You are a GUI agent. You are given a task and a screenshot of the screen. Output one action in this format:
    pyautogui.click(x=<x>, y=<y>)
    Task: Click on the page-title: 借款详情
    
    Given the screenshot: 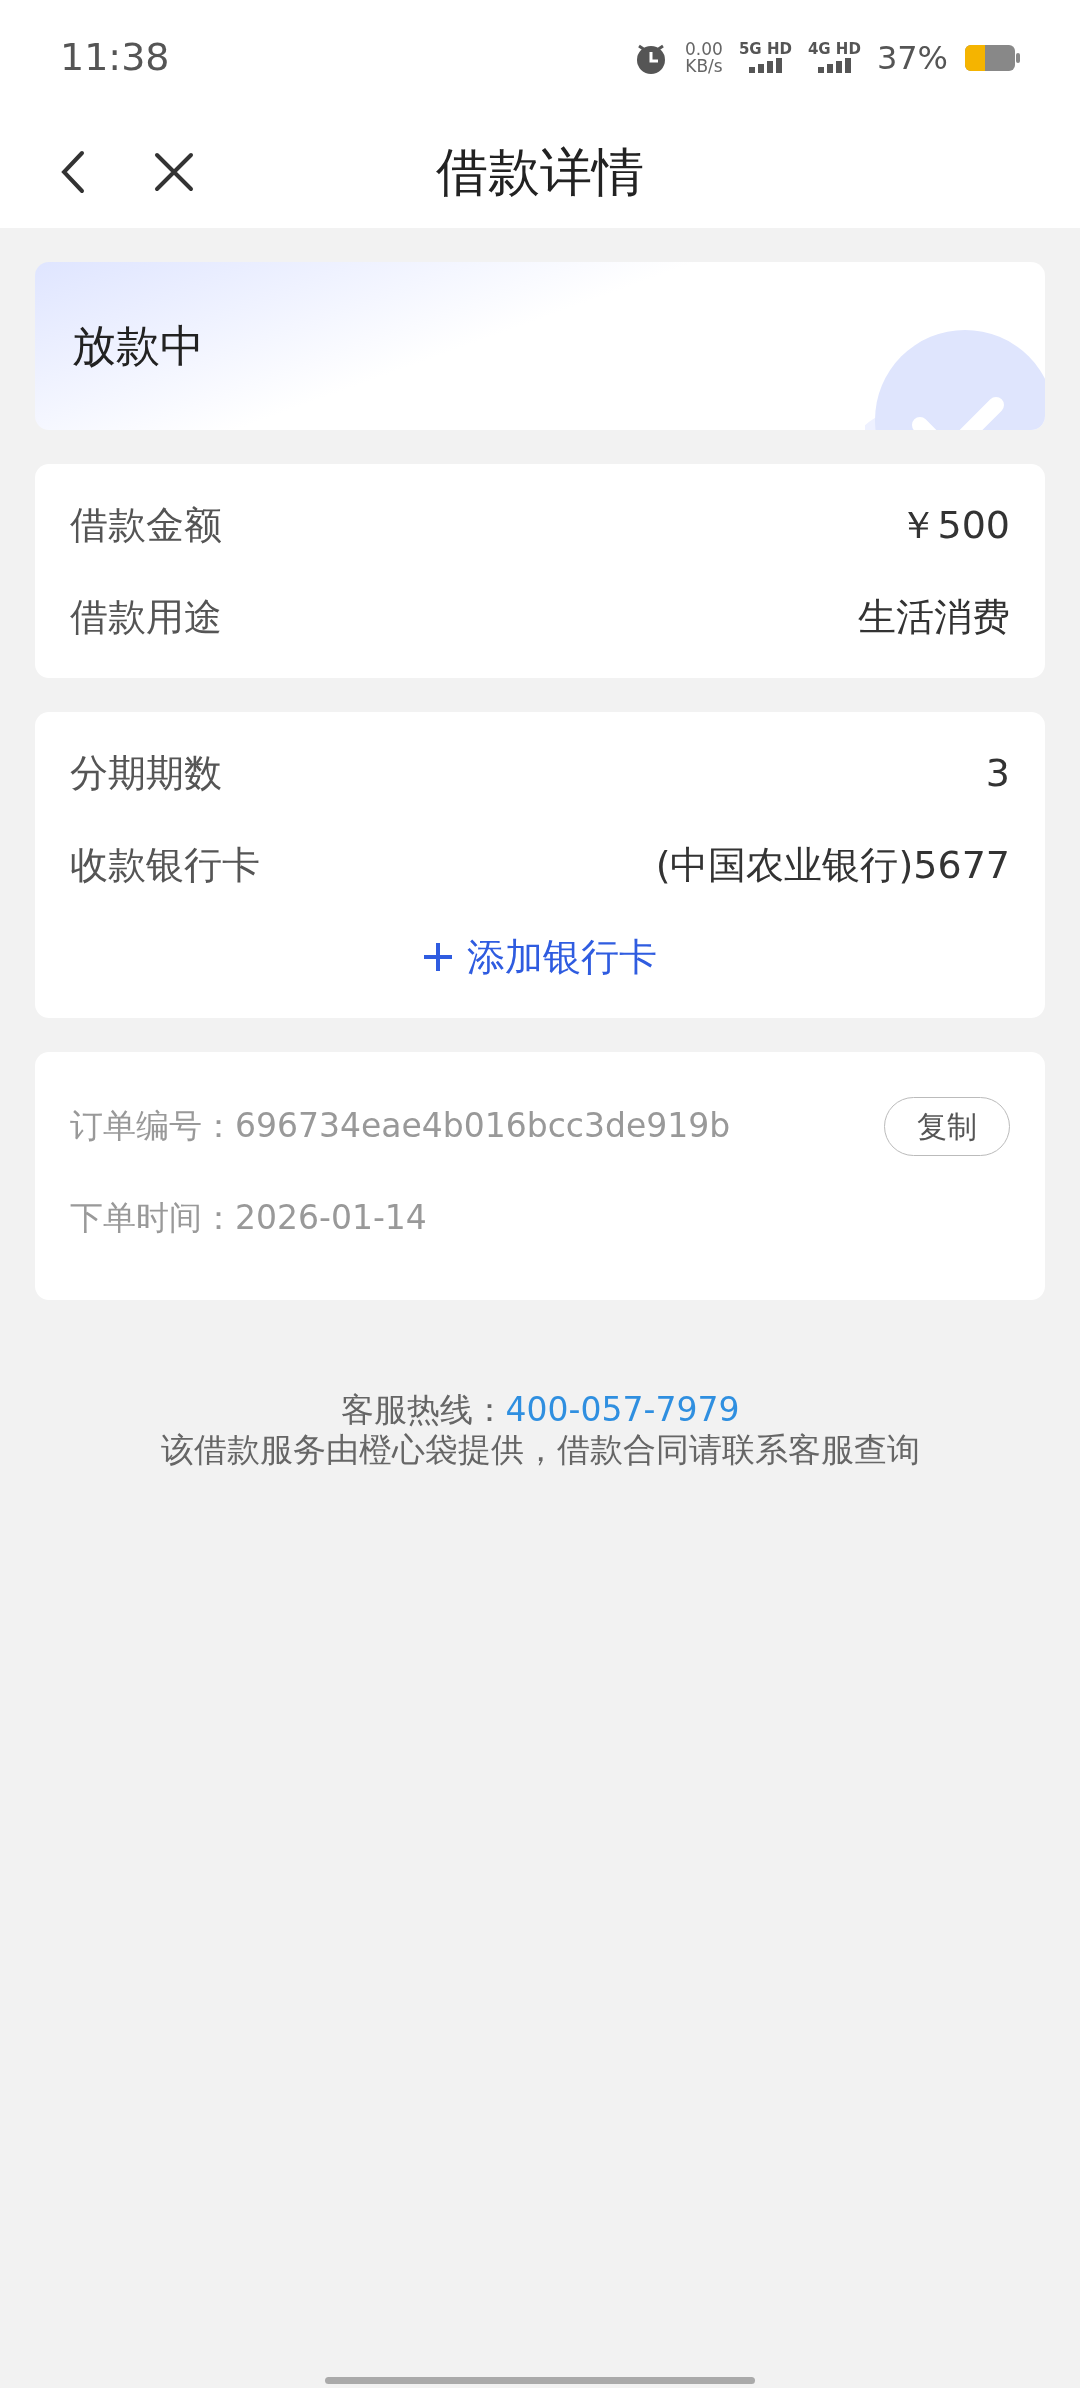 What is the action you would take?
    pyautogui.click(x=540, y=172)
    